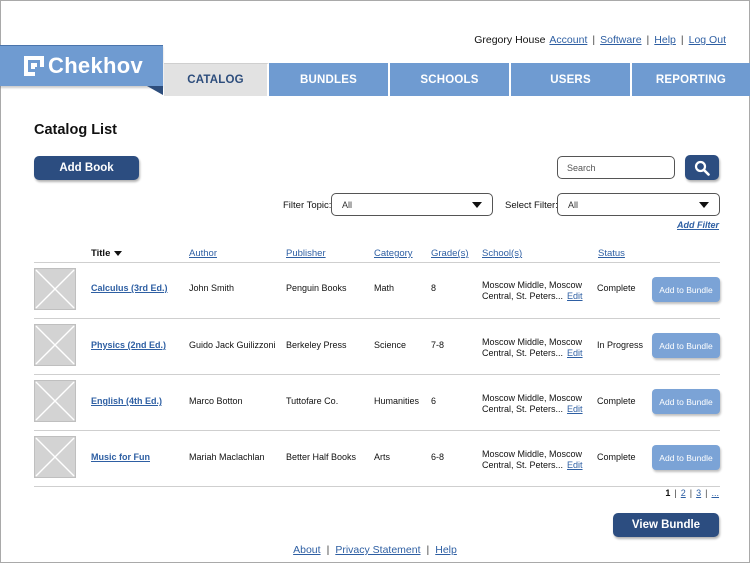 The image size is (750, 563). I want to click on column-header-title-label: Title, so click(101, 253).